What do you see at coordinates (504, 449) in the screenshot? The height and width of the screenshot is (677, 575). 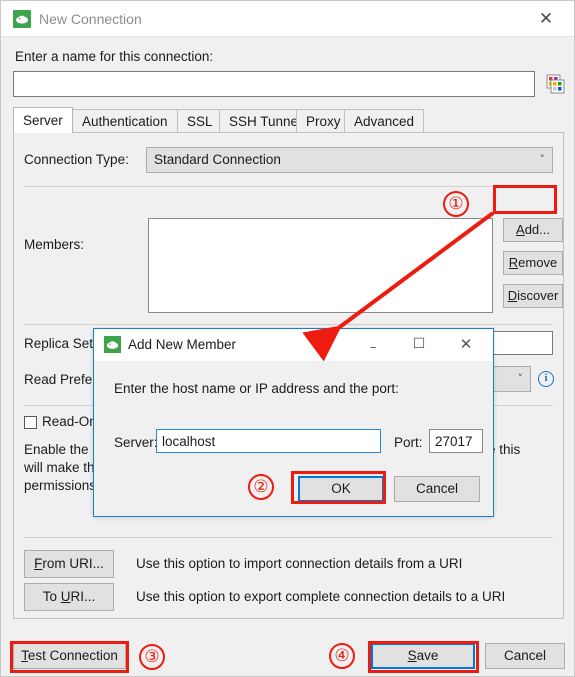 I see `read-only-help-line-1-tail: e this` at bounding box center [504, 449].